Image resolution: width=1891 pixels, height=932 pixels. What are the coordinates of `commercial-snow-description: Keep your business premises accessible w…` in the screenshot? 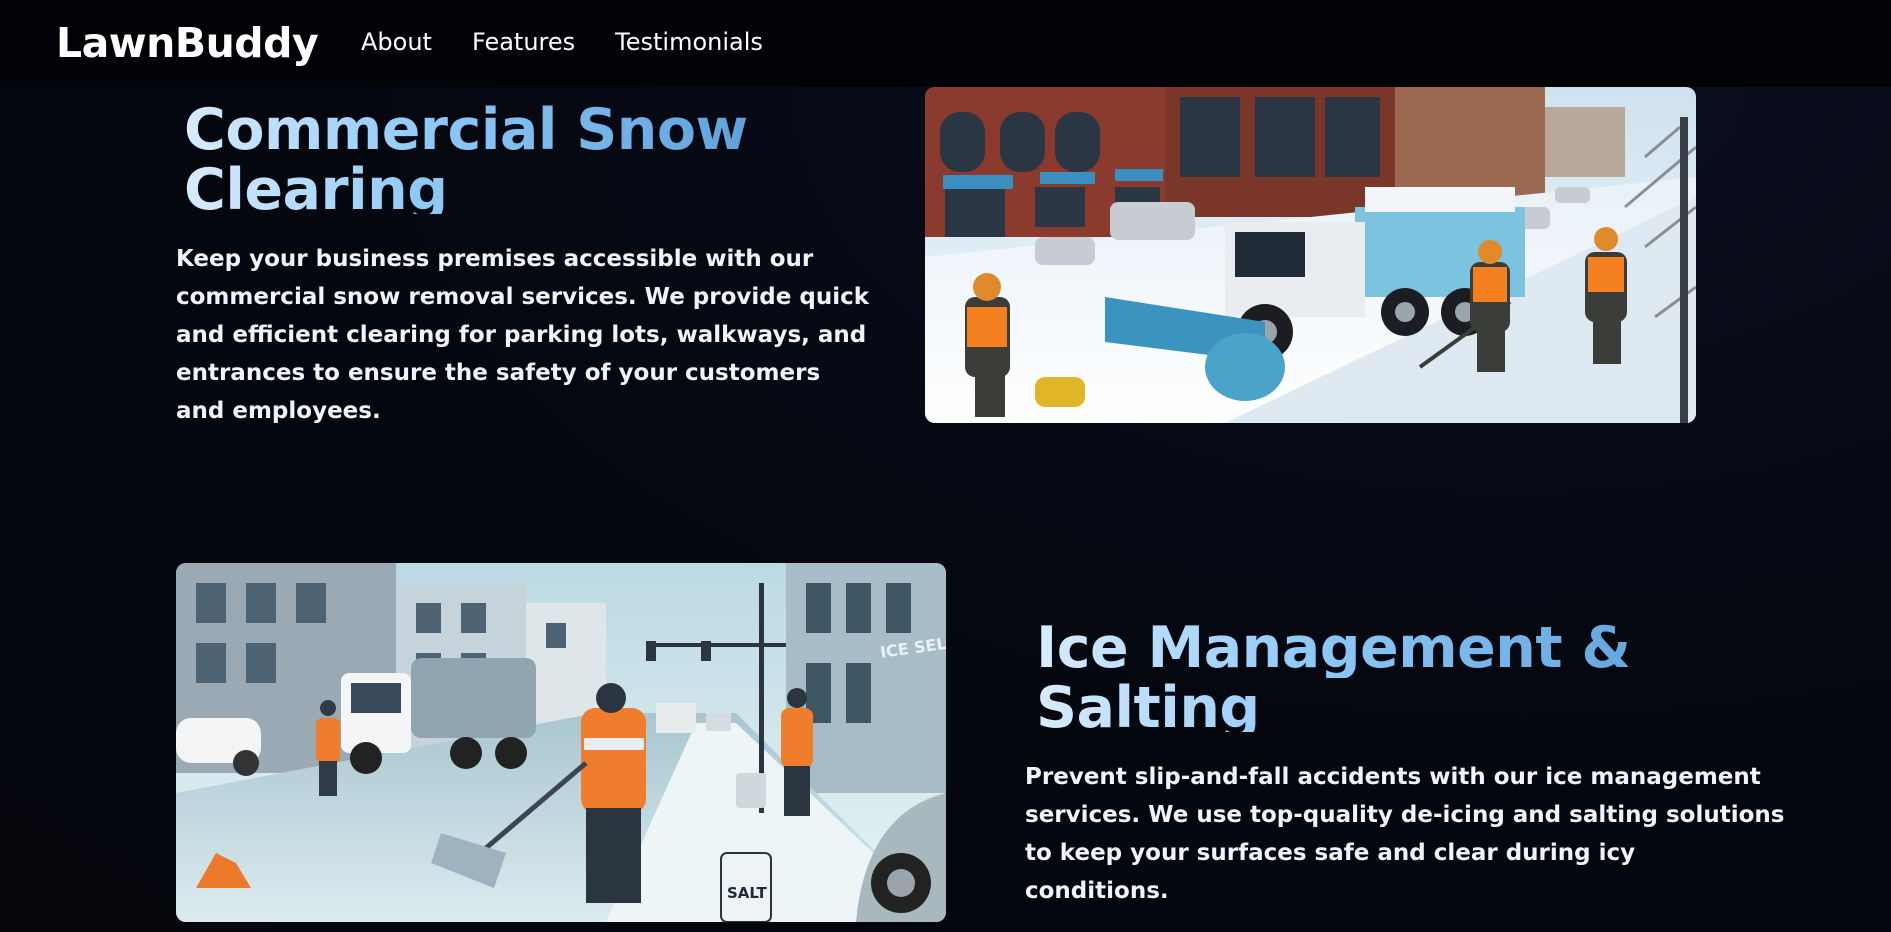 It's located at (523, 335).